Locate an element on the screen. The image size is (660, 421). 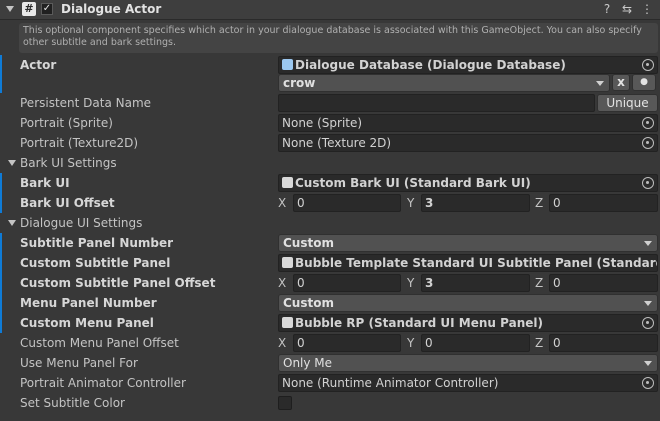
persistent-data-row: Persistent Data Name Unique is located at coordinates (330, 103).